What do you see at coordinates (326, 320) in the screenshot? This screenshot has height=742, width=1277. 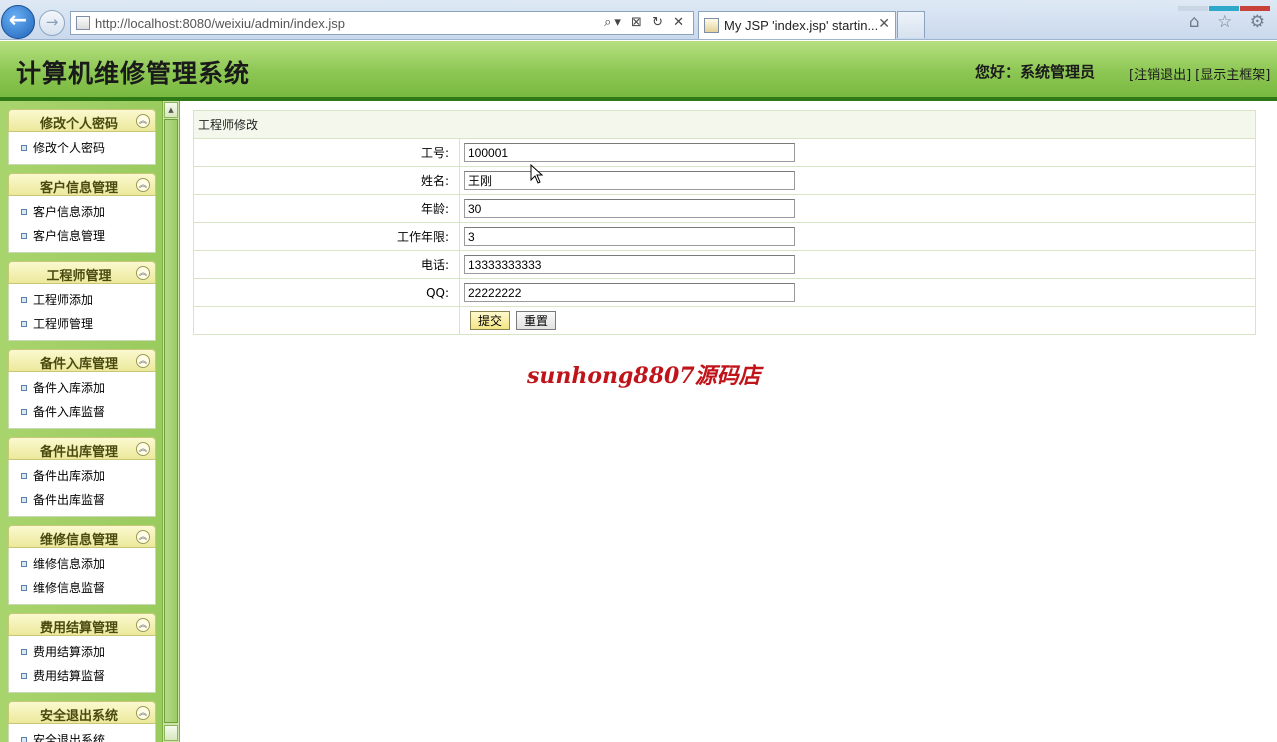 I see `empty-label-cell` at bounding box center [326, 320].